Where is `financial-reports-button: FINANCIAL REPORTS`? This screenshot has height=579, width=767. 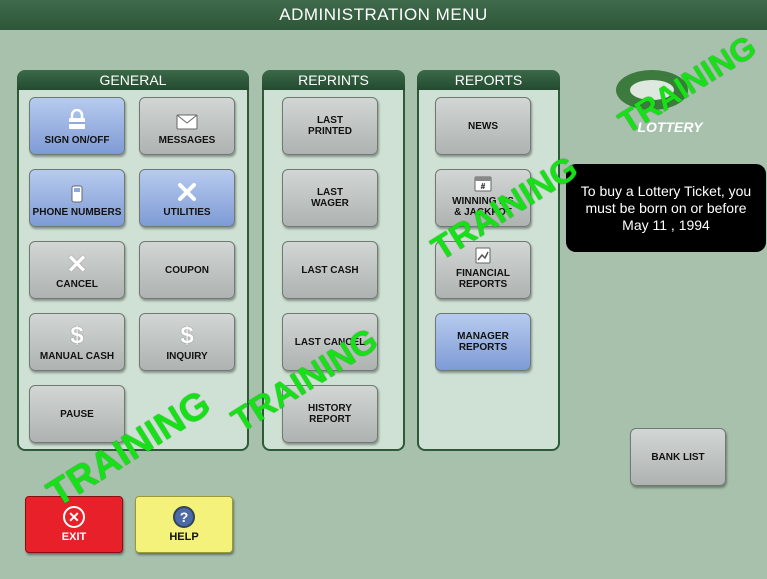
financial-reports-button: FINANCIAL REPORTS is located at coordinates (483, 270).